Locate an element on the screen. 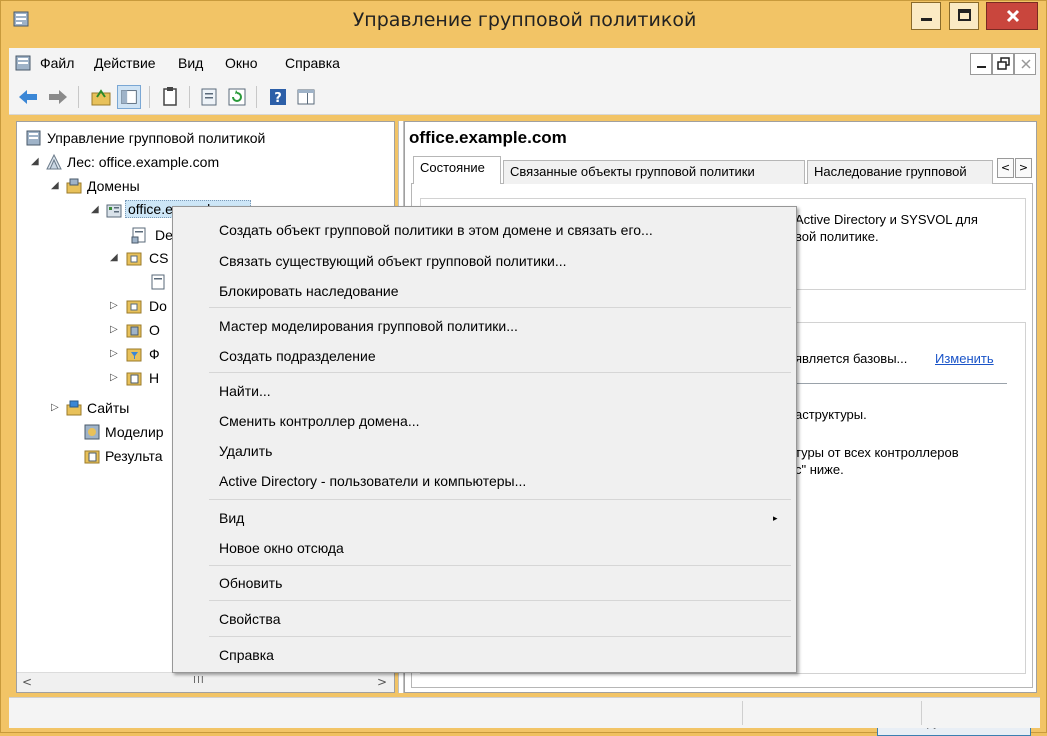  tab-scroll-left-icon: < is located at coordinates (1005, 168).